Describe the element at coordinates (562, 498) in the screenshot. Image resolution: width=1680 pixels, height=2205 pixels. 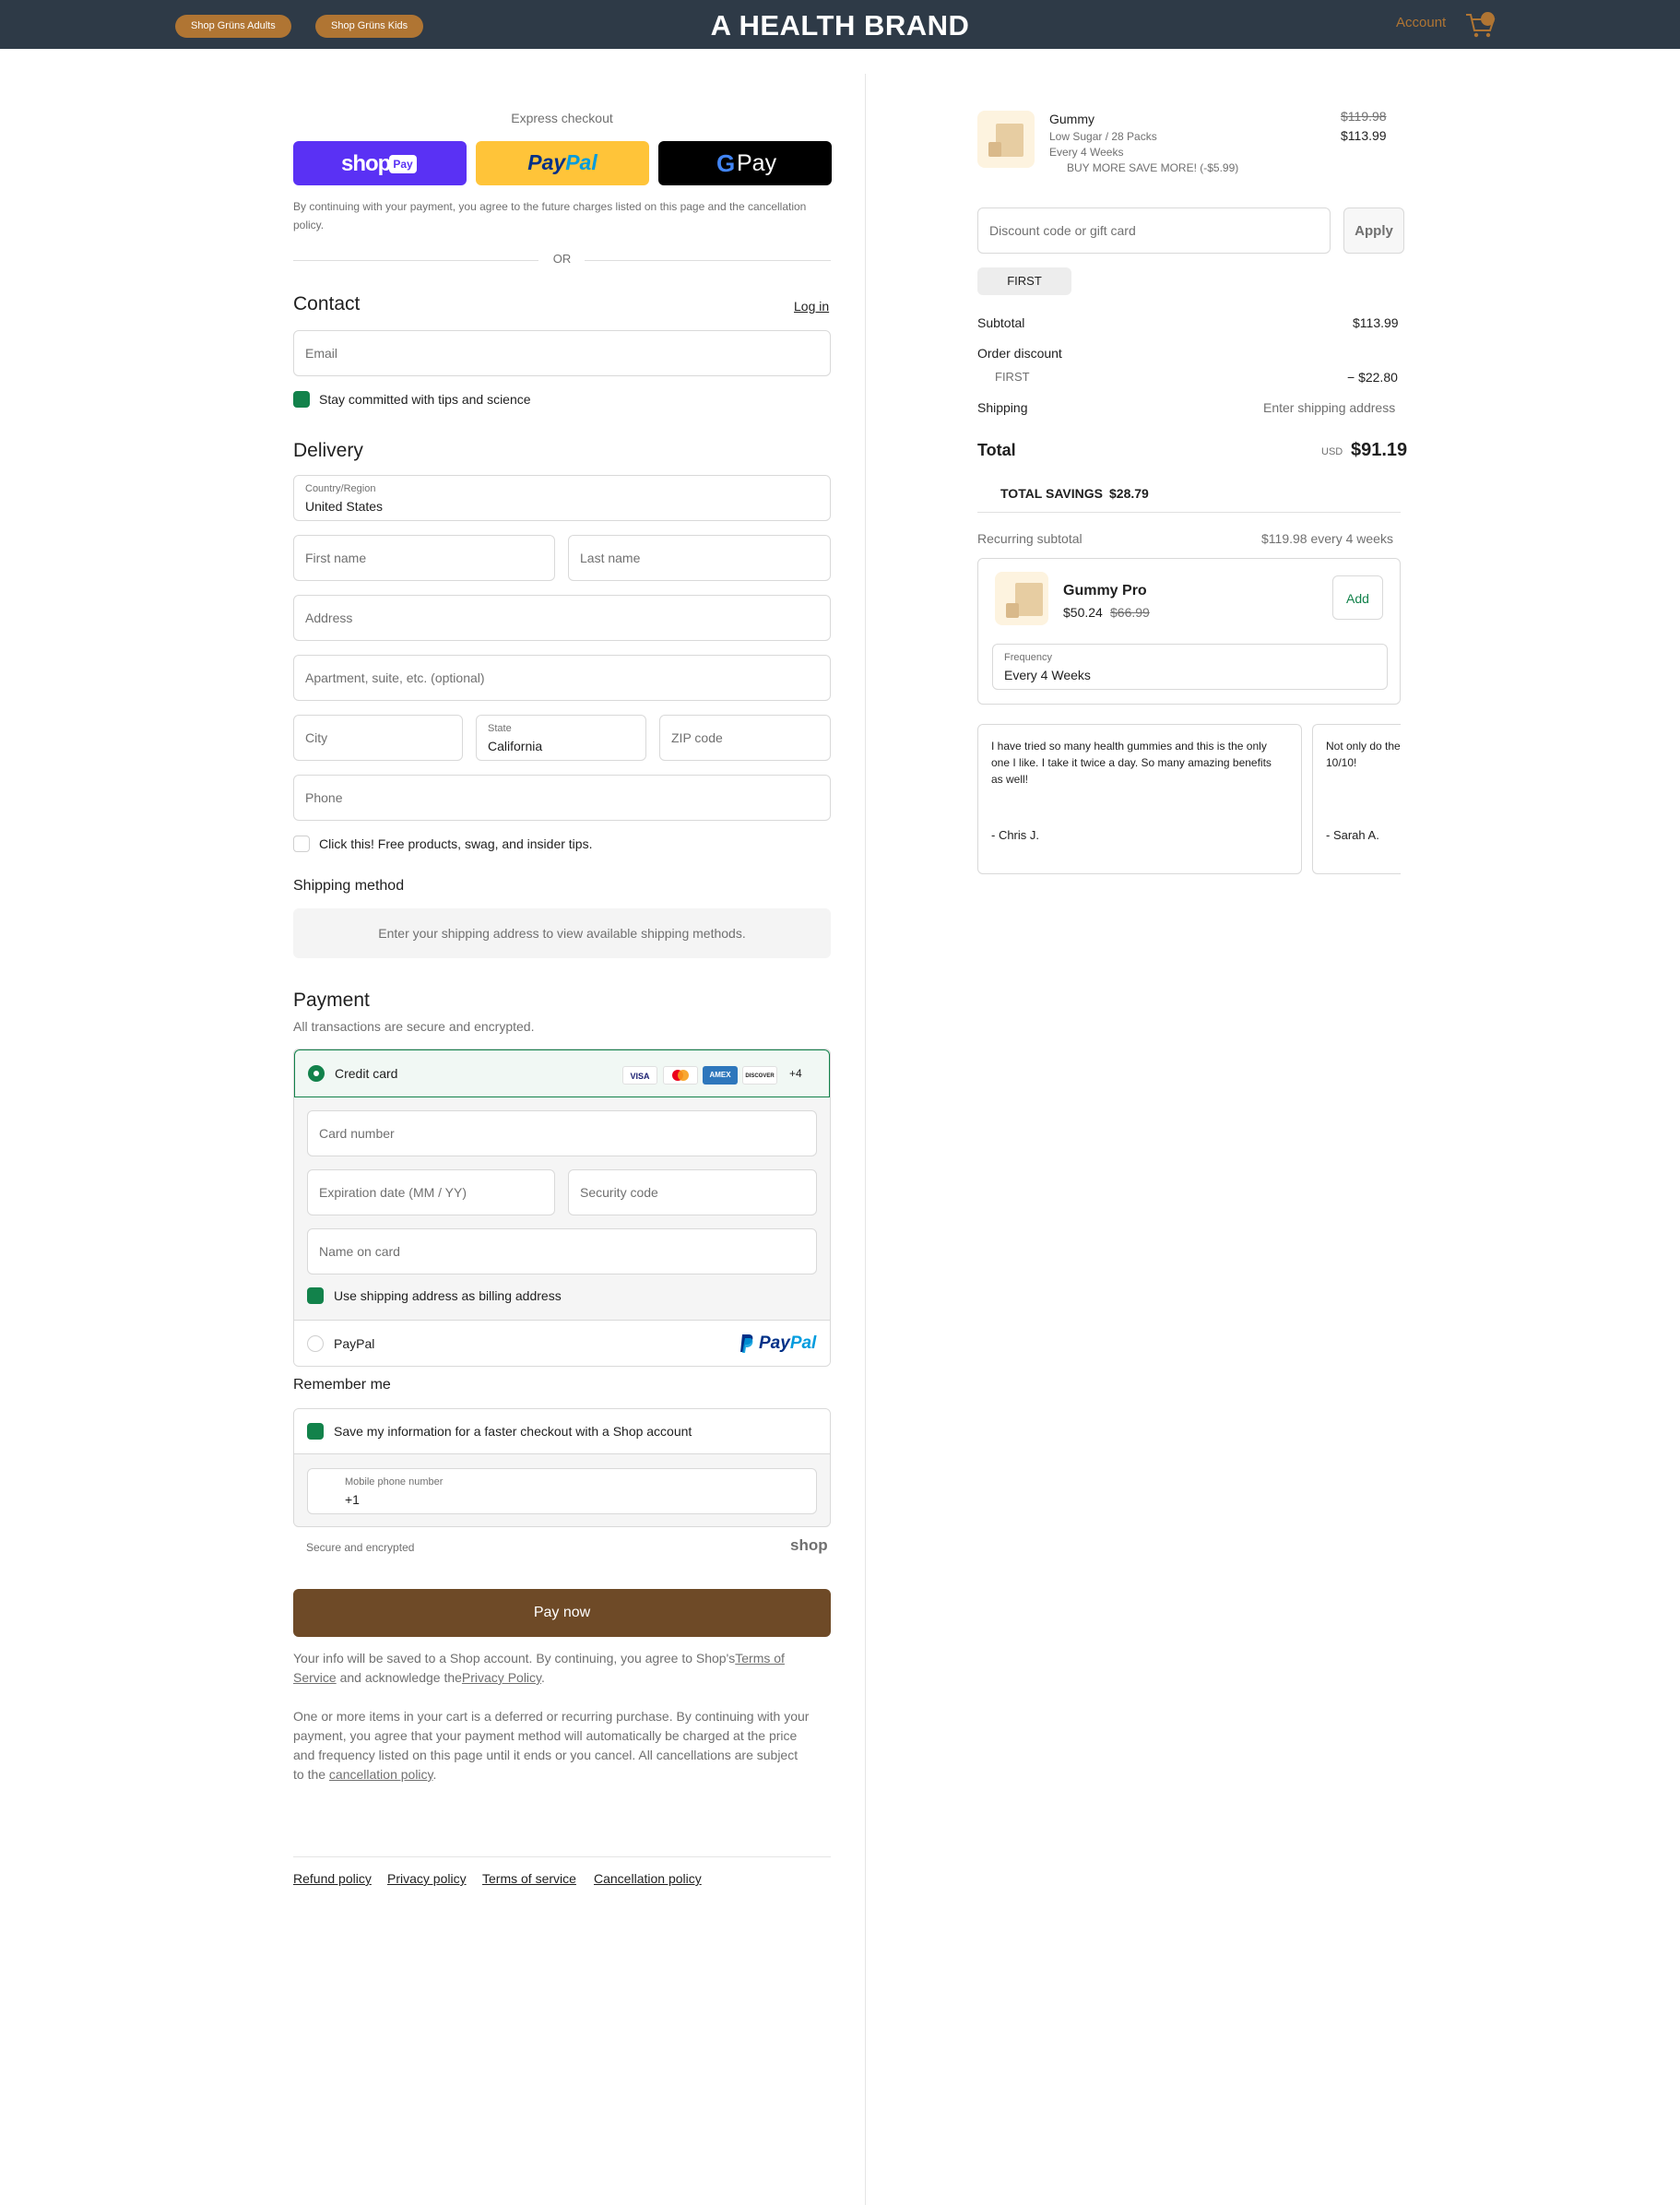
I see `country-select: Country/Region United States` at that location.